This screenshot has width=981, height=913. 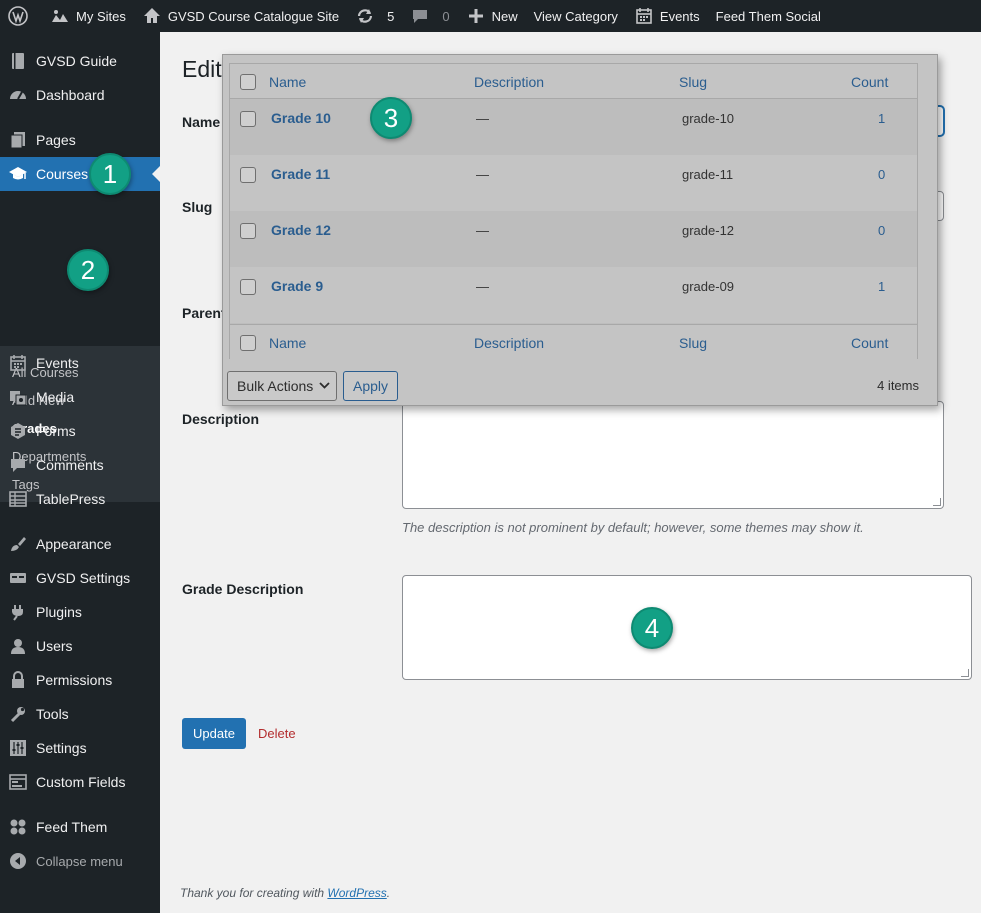 What do you see at coordinates (509, 343) in the screenshot?
I see `column-footer-description: Description` at bounding box center [509, 343].